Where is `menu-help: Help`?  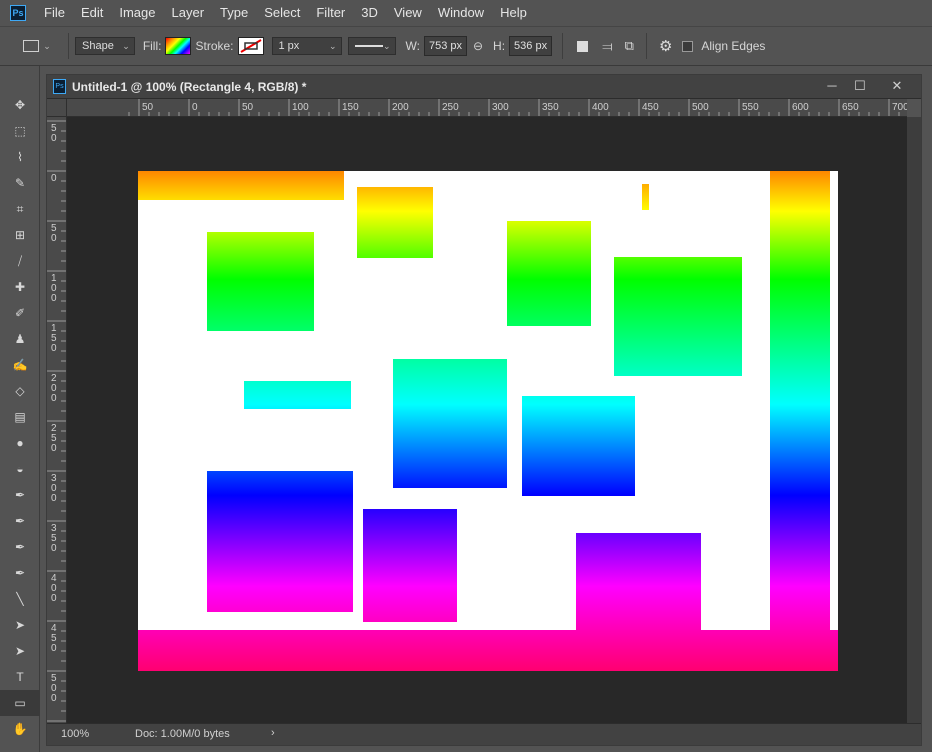
menu-help: Help is located at coordinates (513, 13).